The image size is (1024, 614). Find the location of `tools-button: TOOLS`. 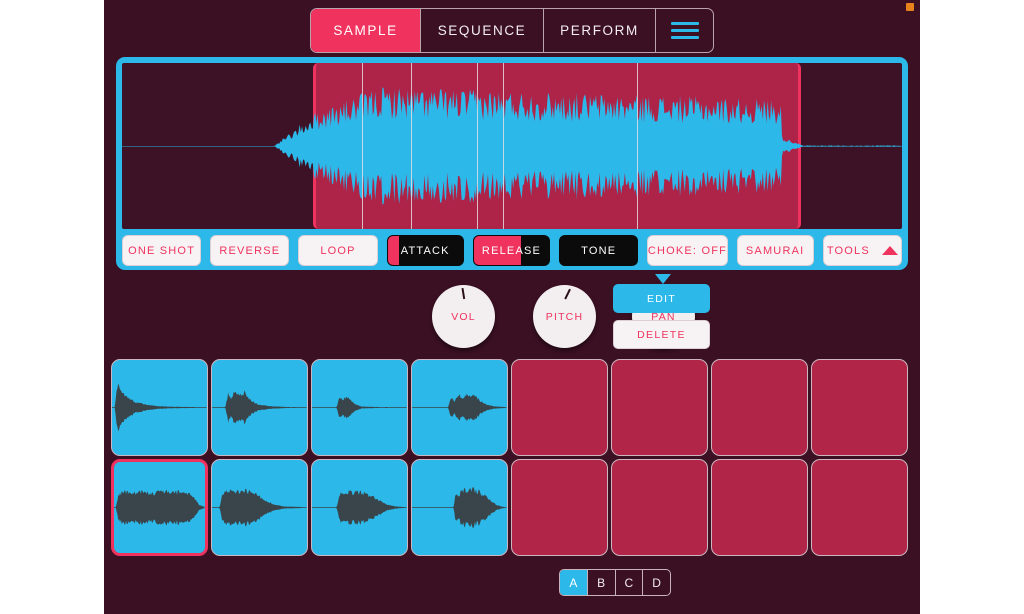

tools-button: TOOLS is located at coordinates (862, 250).